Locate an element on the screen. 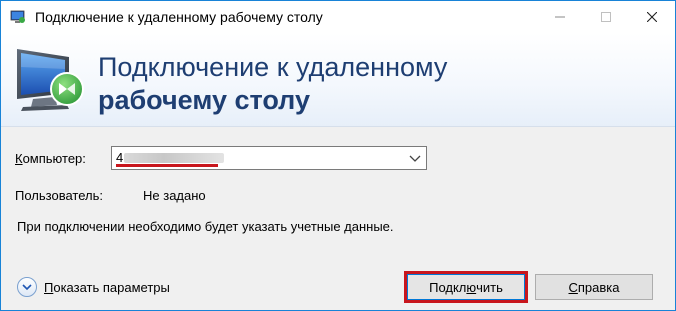  computer-label-text: омпьютер: is located at coordinates (54, 158).